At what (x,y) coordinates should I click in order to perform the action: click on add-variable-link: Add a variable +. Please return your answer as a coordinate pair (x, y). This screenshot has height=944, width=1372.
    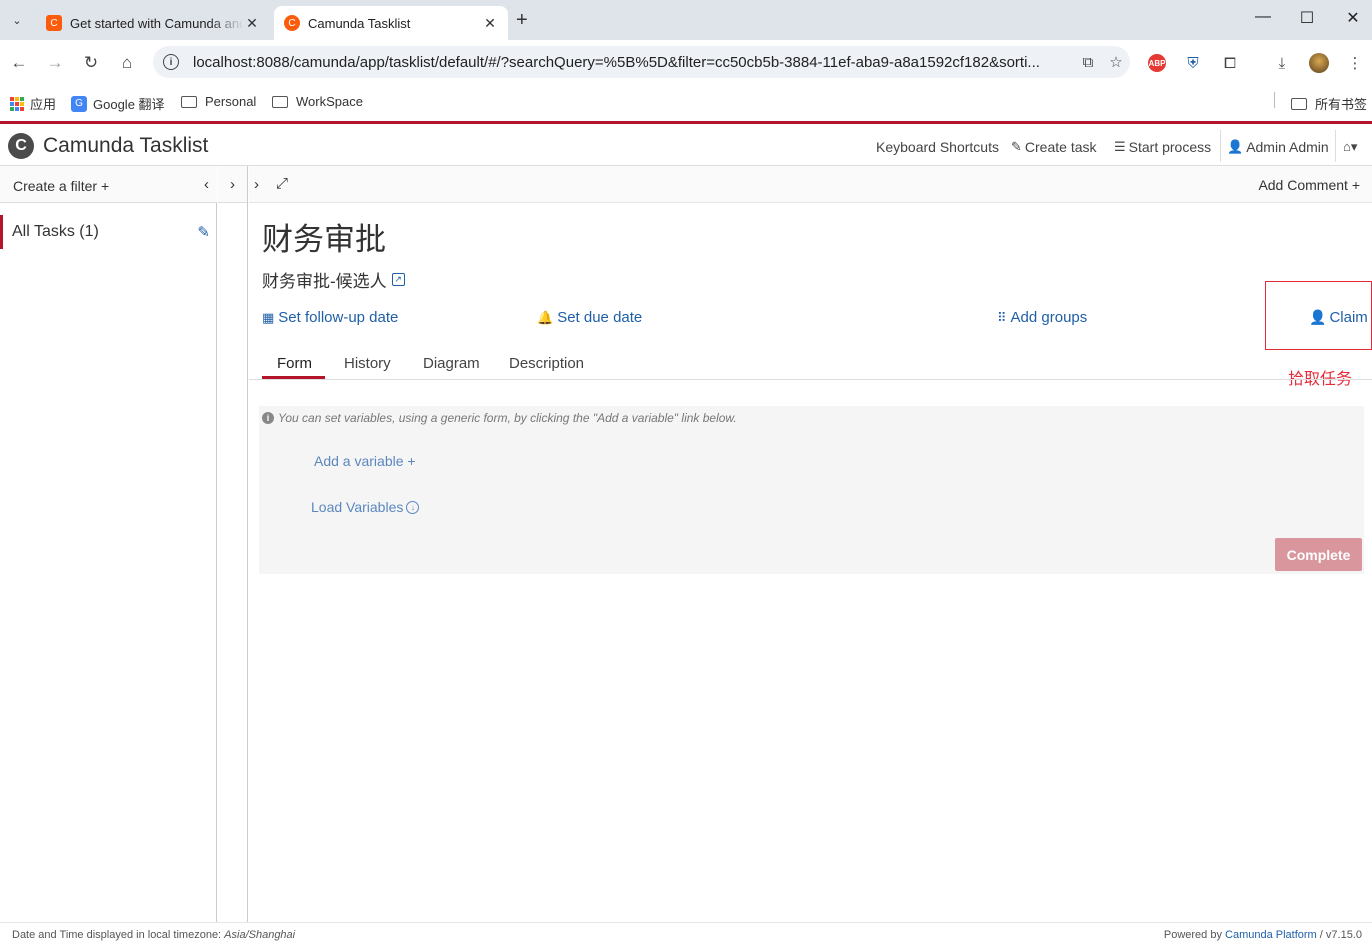
    Looking at the image, I should click on (365, 461).